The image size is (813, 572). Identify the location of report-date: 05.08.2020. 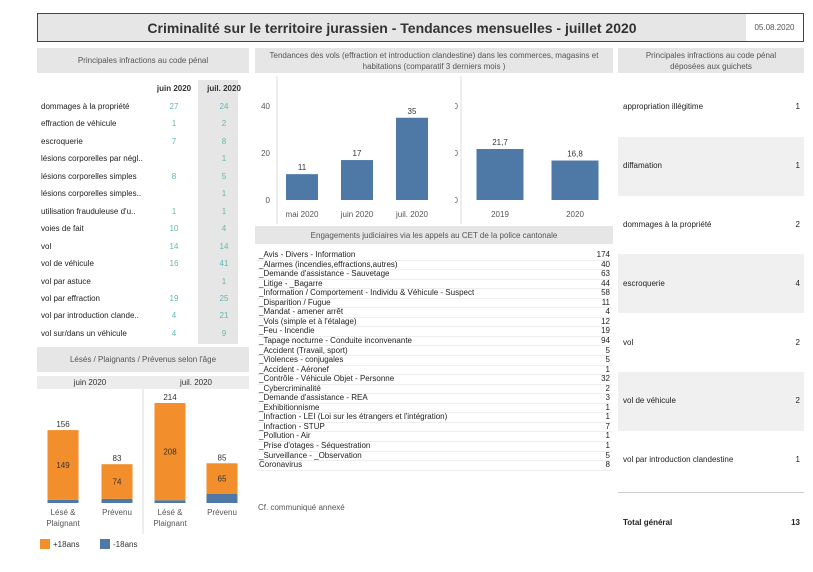
(774, 27).